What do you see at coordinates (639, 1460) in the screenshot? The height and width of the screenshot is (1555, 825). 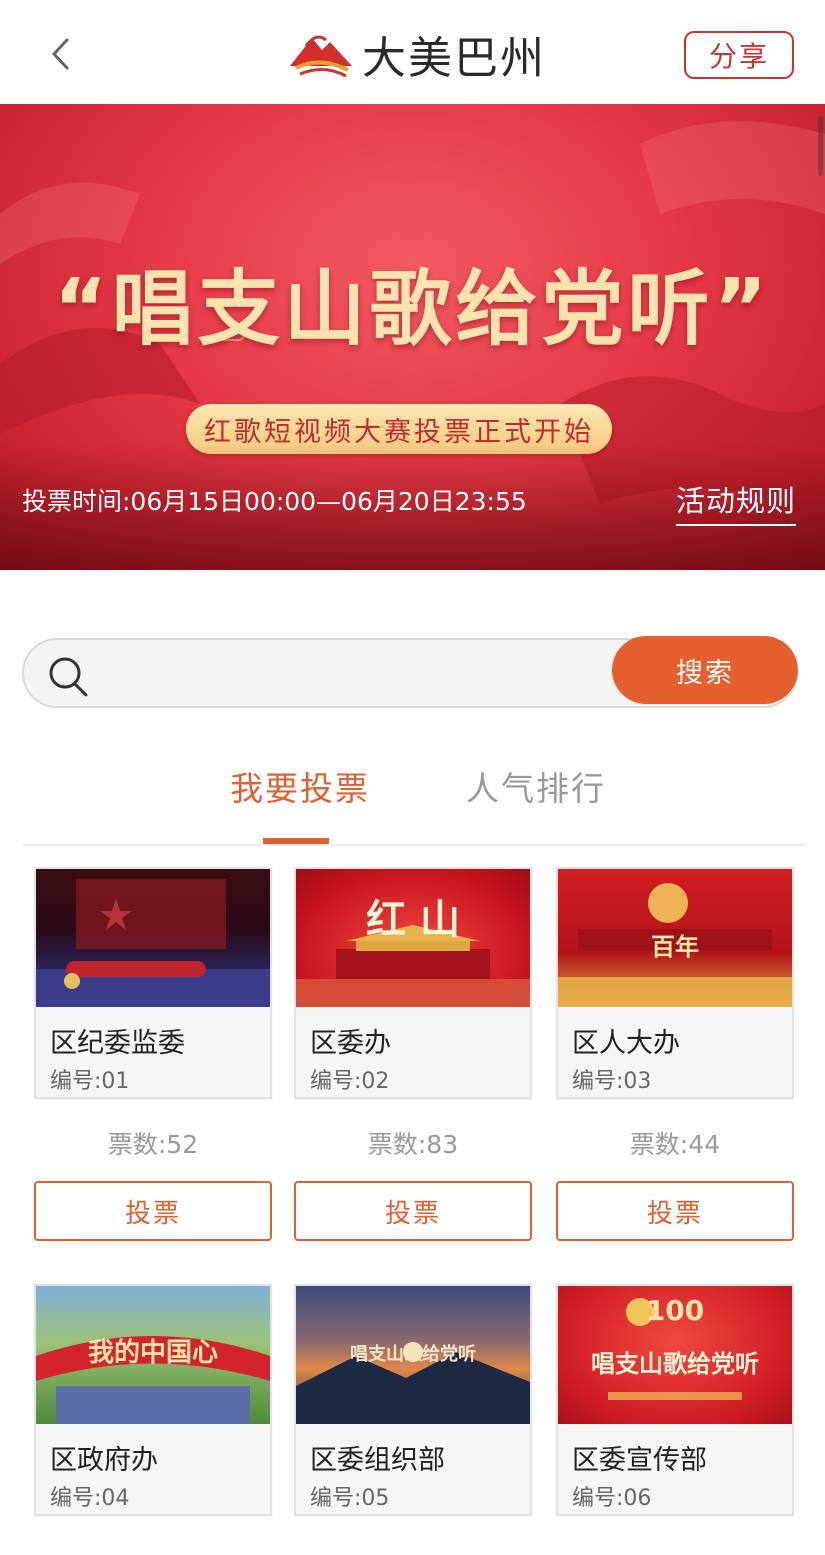 I see `entry-name: 区委宣传部` at bounding box center [639, 1460].